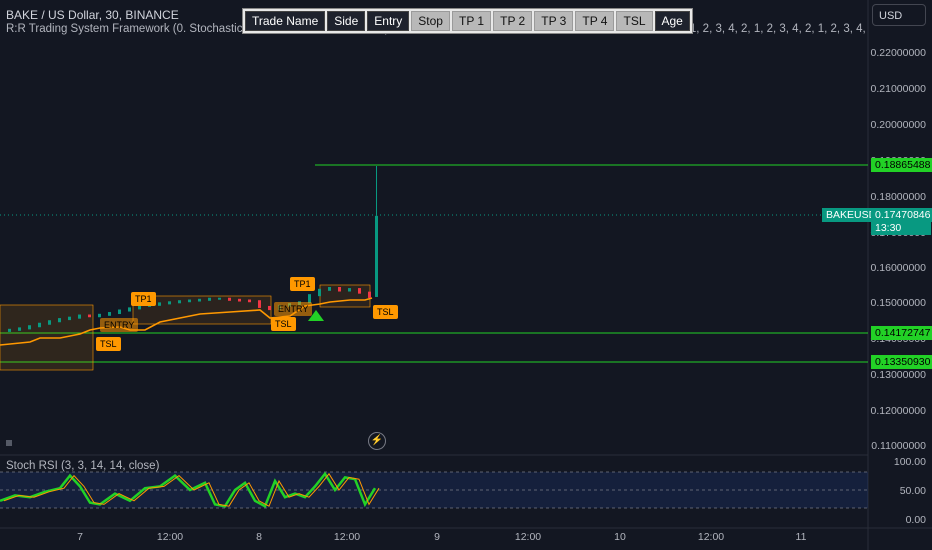  Describe the element at coordinates (901, 362) in the screenshot. I see `stop-level-badge: 0.13350930` at that location.